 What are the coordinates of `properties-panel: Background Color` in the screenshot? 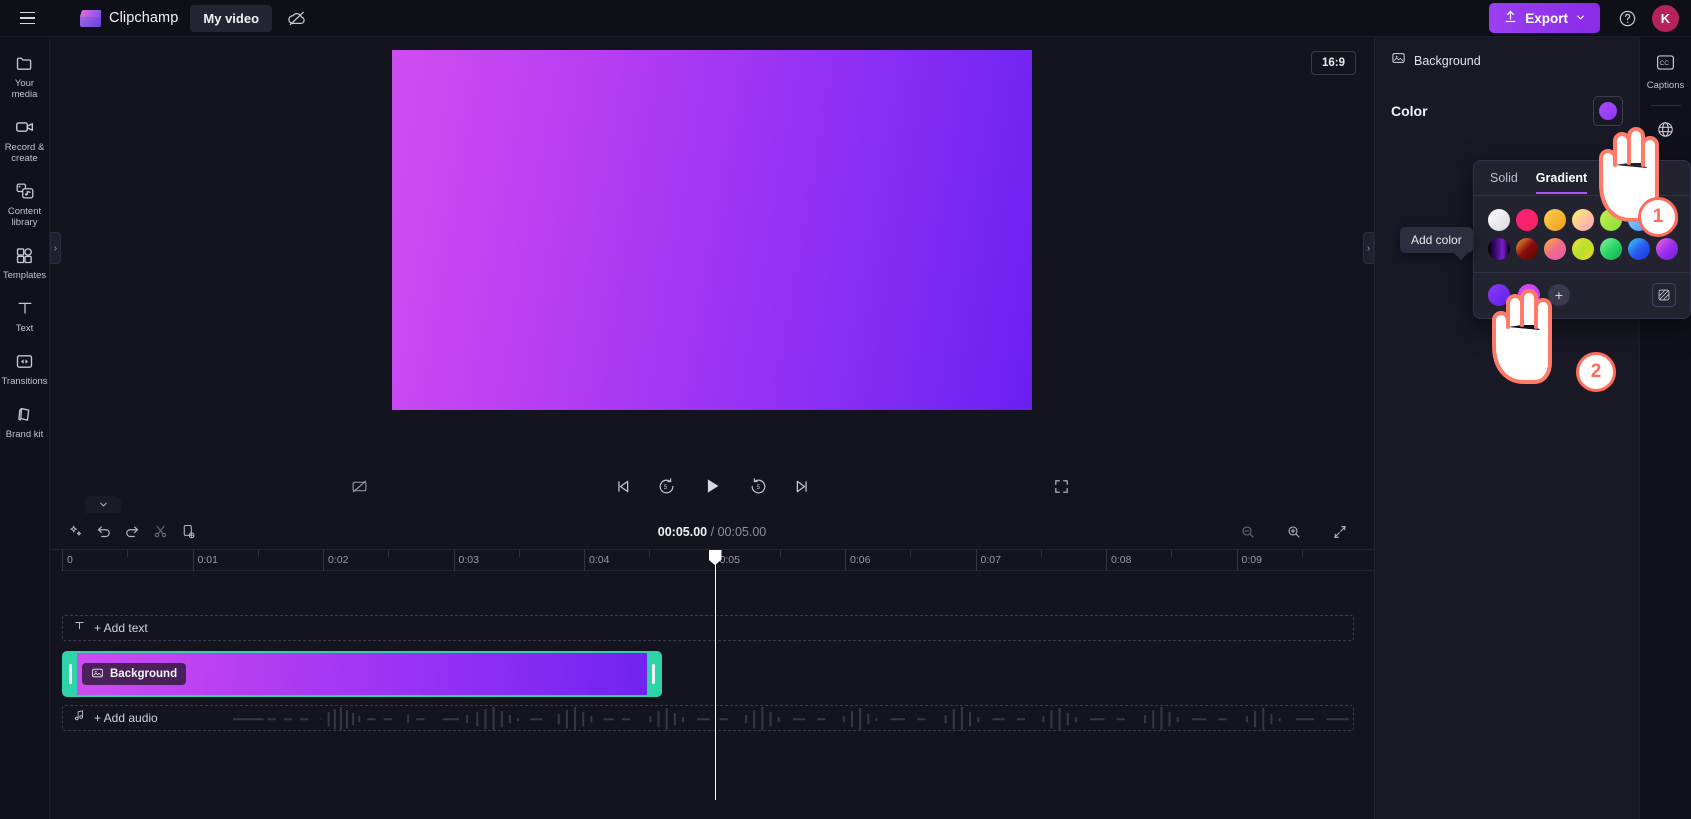 It's located at (1506, 428).